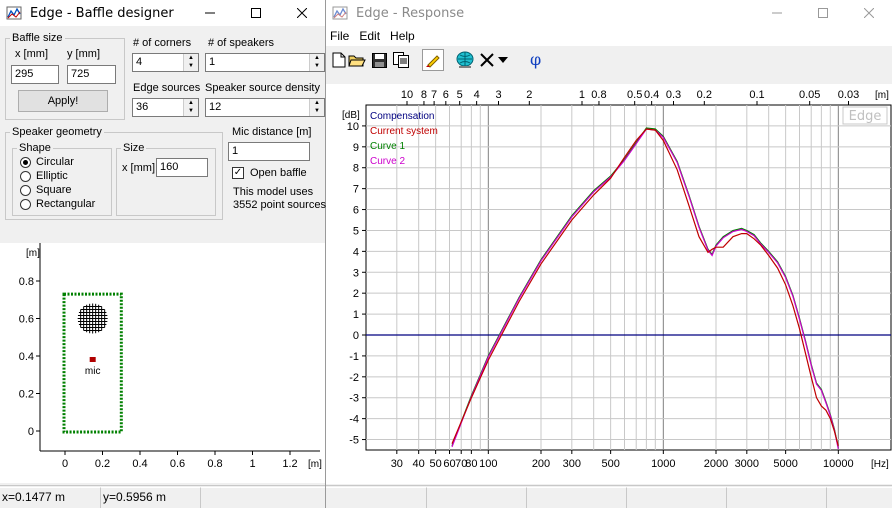 The image size is (892, 508). What do you see at coordinates (403, 36) in the screenshot?
I see `menu-help: Help` at bounding box center [403, 36].